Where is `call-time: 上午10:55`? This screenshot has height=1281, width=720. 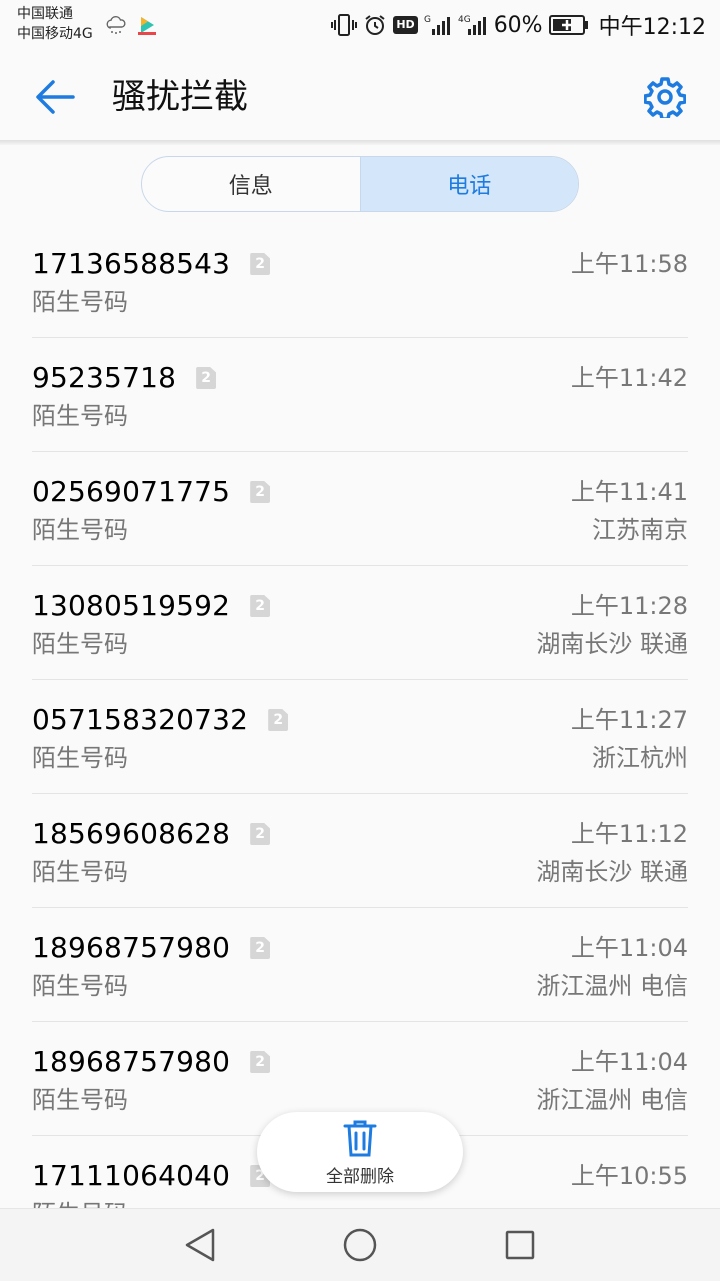 call-time: 上午10:55 is located at coordinates (629, 1176).